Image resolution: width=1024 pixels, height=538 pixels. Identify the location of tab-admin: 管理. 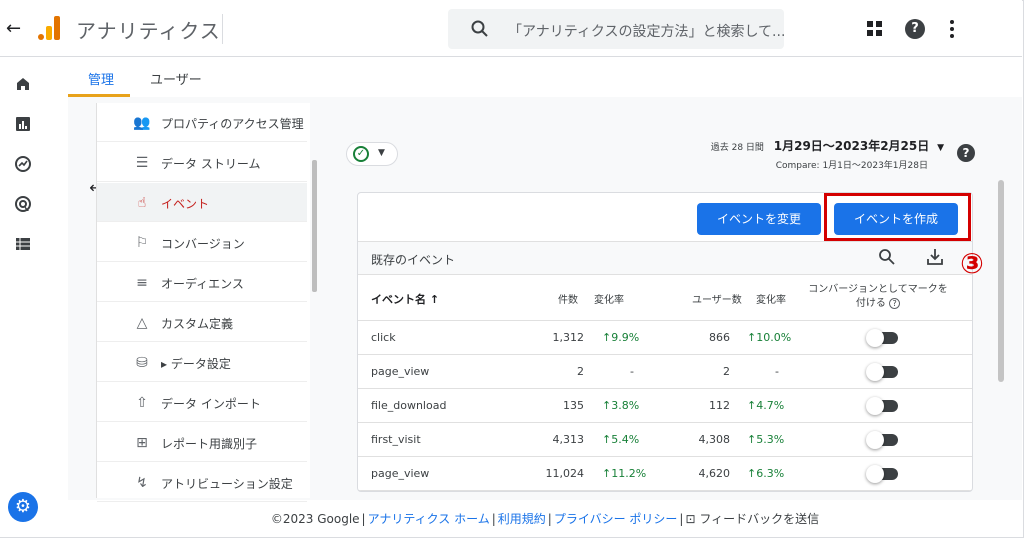
(101, 78).